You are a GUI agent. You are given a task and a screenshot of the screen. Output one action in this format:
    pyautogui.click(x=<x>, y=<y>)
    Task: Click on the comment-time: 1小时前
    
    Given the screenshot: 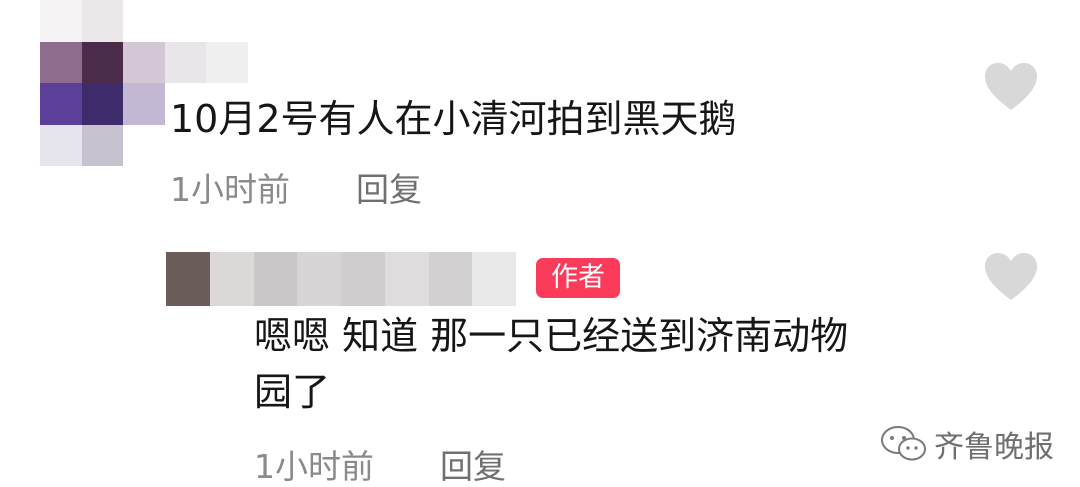 What is the action you would take?
    pyautogui.click(x=230, y=189)
    